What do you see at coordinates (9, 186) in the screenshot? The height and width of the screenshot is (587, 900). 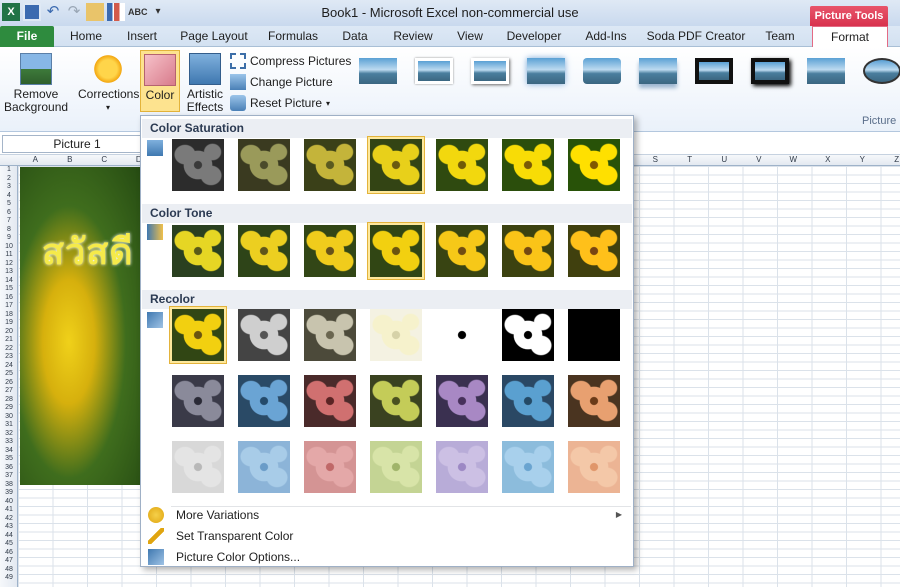 I see `row-header: 3` at bounding box center [9, 186].